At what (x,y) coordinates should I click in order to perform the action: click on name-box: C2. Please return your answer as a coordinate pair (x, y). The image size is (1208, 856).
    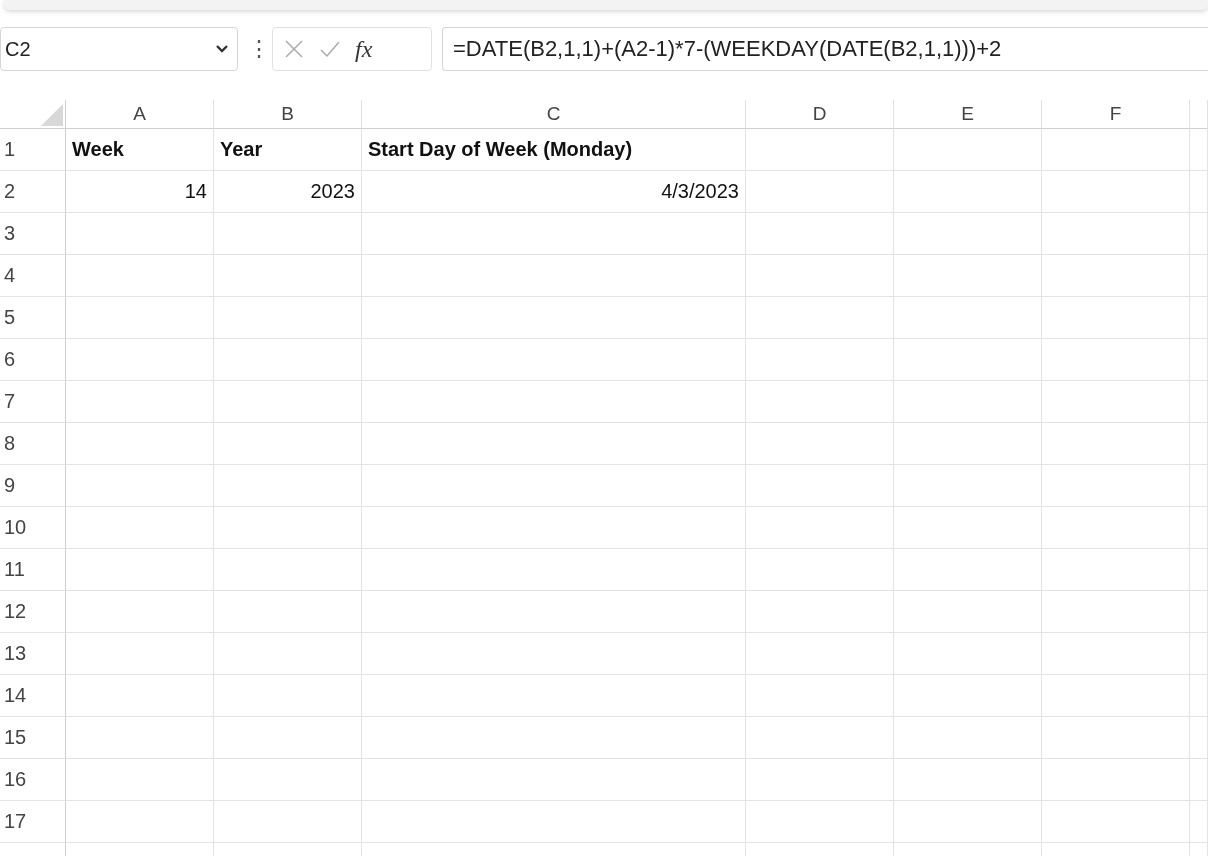
    Looking at the image, I should click on (119, 49).